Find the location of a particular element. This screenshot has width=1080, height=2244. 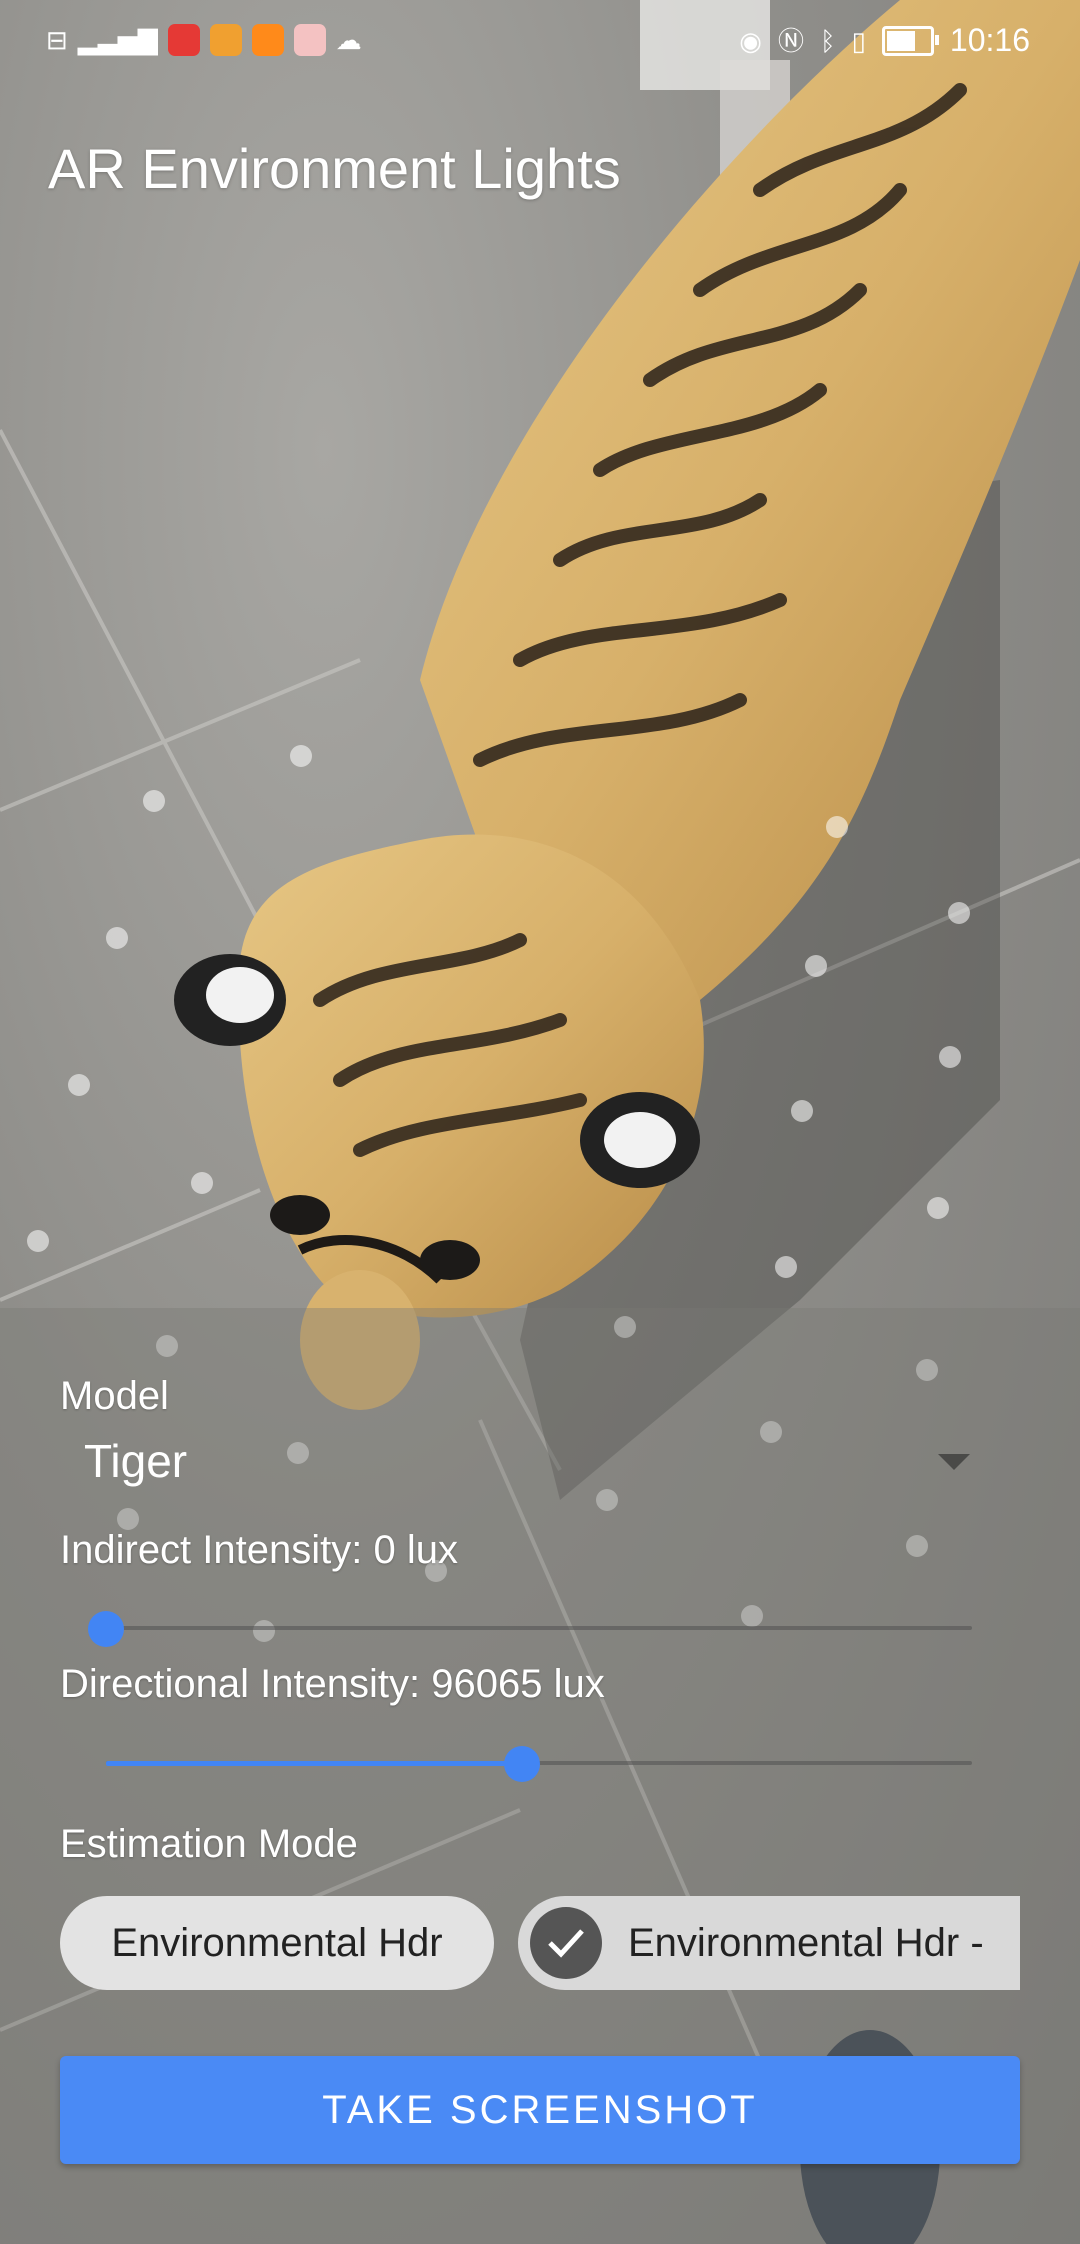

sim-icon: ▯ is located at coordinates (858, 40).